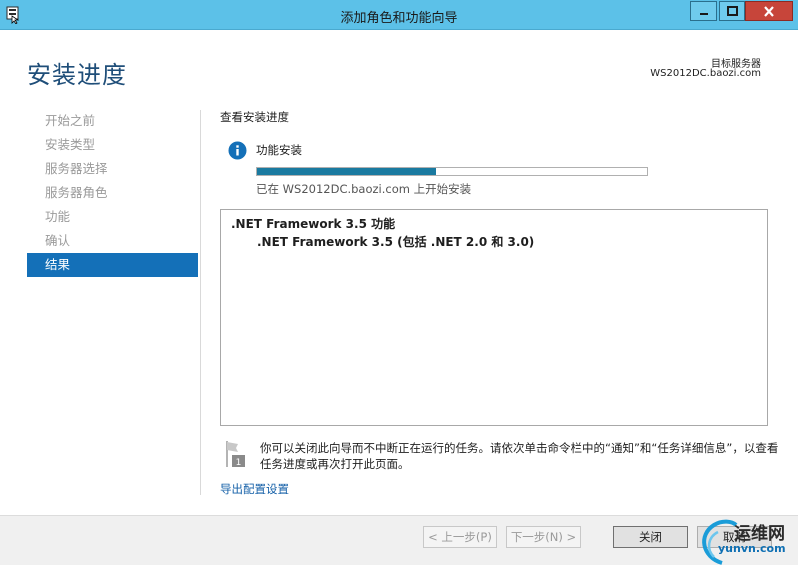  I want to click on close-window-button, so click(769, 11).